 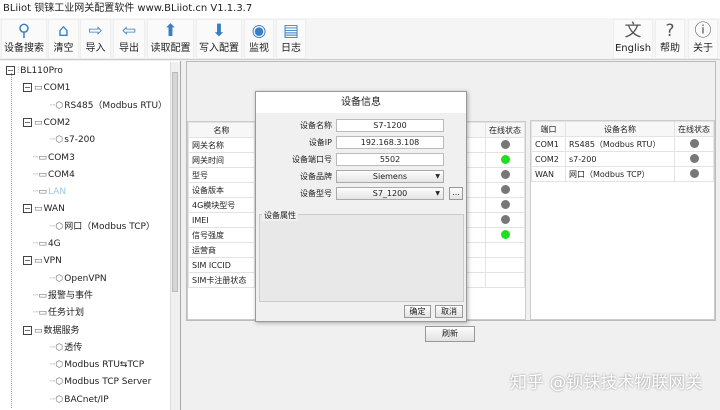 What do you see at coordinates (58, 313) in the screenshot?
I see `tree-item: ┈▭任务计划` at bounding box center [58, 313].